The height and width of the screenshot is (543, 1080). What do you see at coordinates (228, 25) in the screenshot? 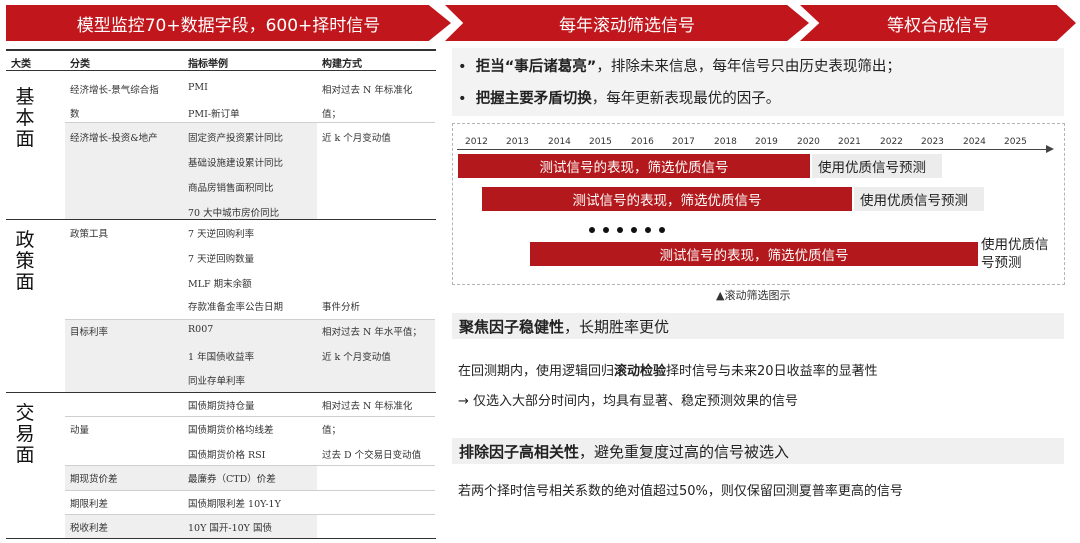
I see `header-monitor-label: 模型监控70+数据字段，600+择时信号` at bounding box center [228, 25].